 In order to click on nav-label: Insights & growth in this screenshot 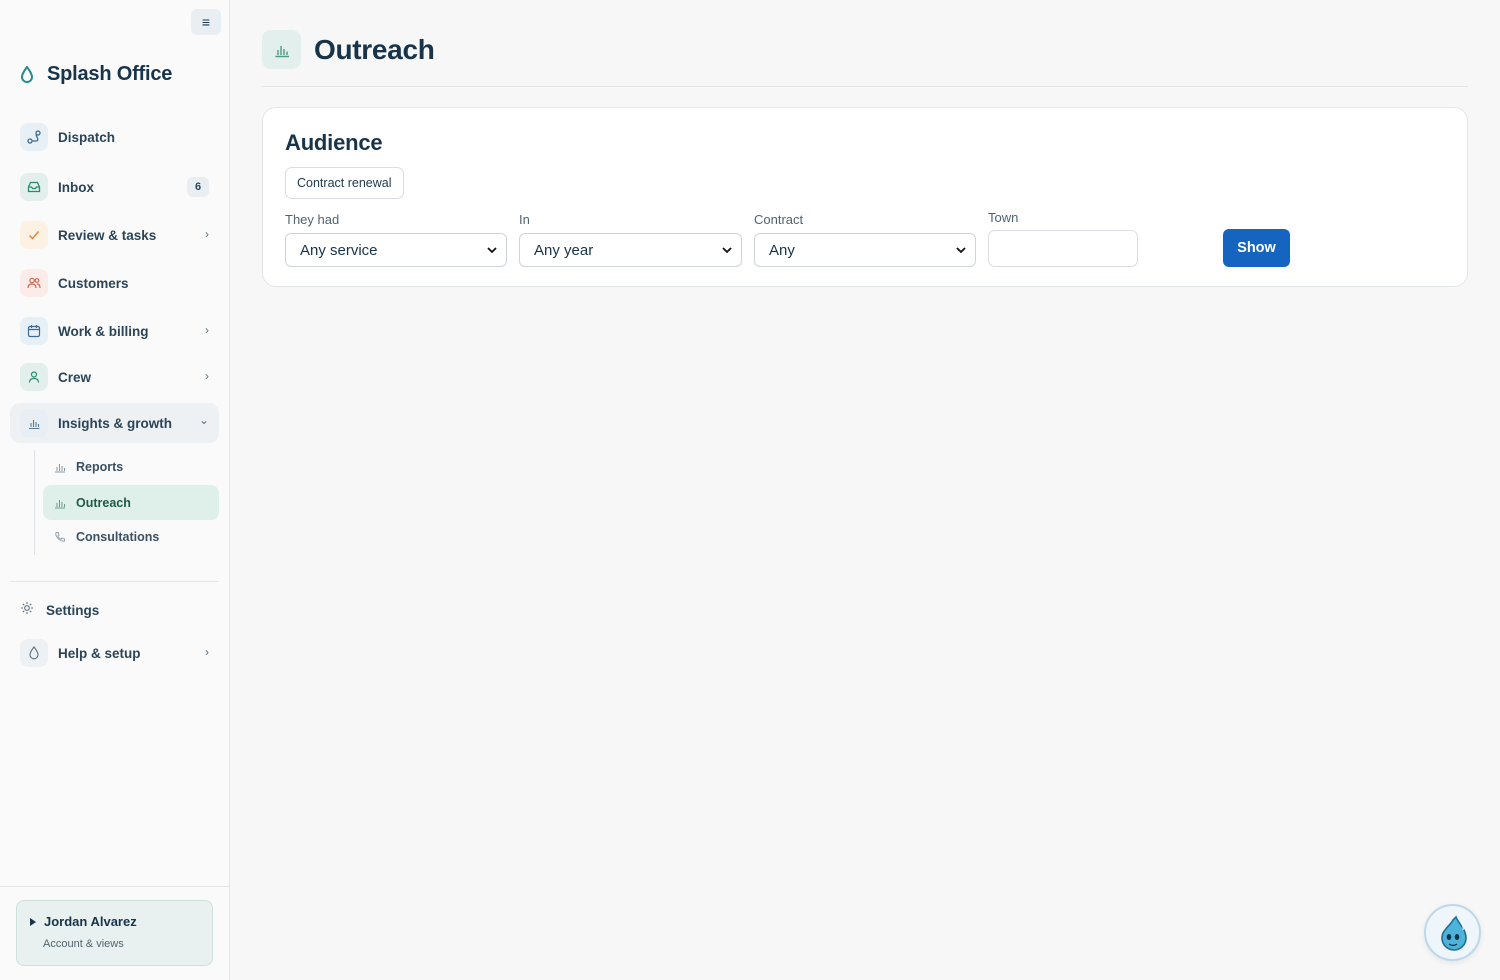, I will do `click(115, 423)`.